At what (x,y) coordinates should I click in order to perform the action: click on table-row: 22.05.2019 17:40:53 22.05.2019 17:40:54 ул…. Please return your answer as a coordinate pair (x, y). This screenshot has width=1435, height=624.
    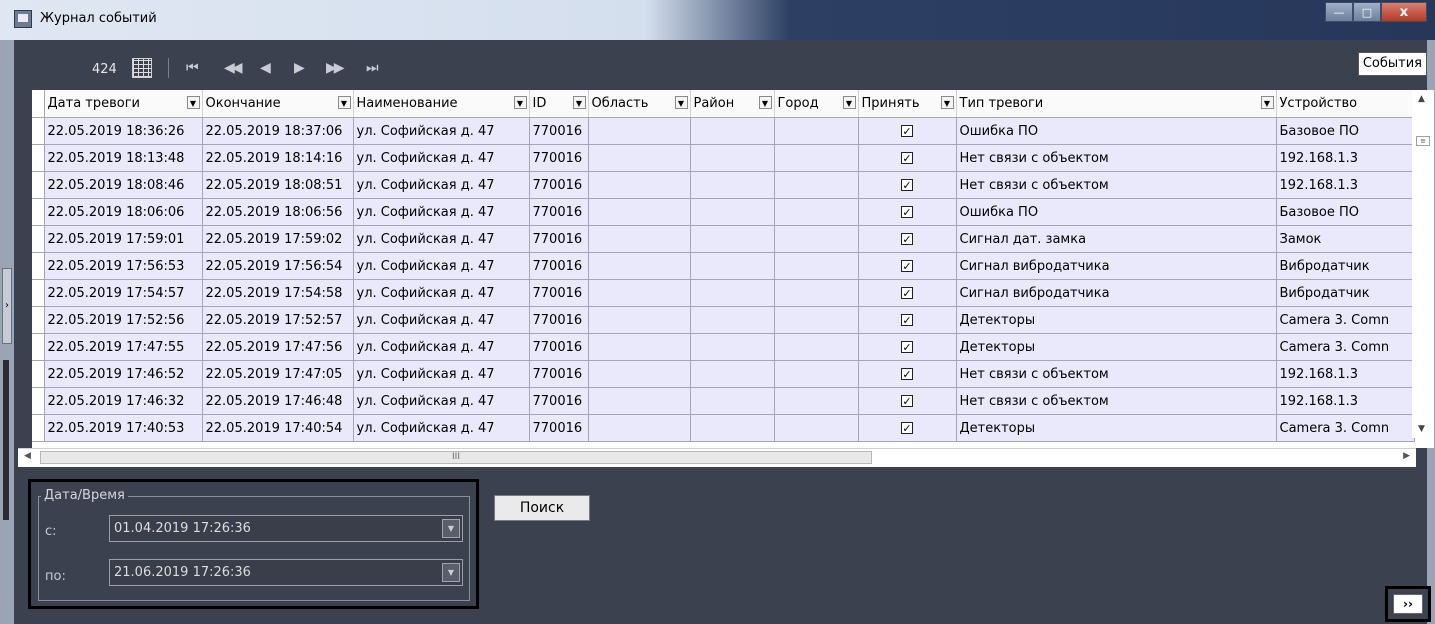
    Looking at the image, I should click on (723, 428).